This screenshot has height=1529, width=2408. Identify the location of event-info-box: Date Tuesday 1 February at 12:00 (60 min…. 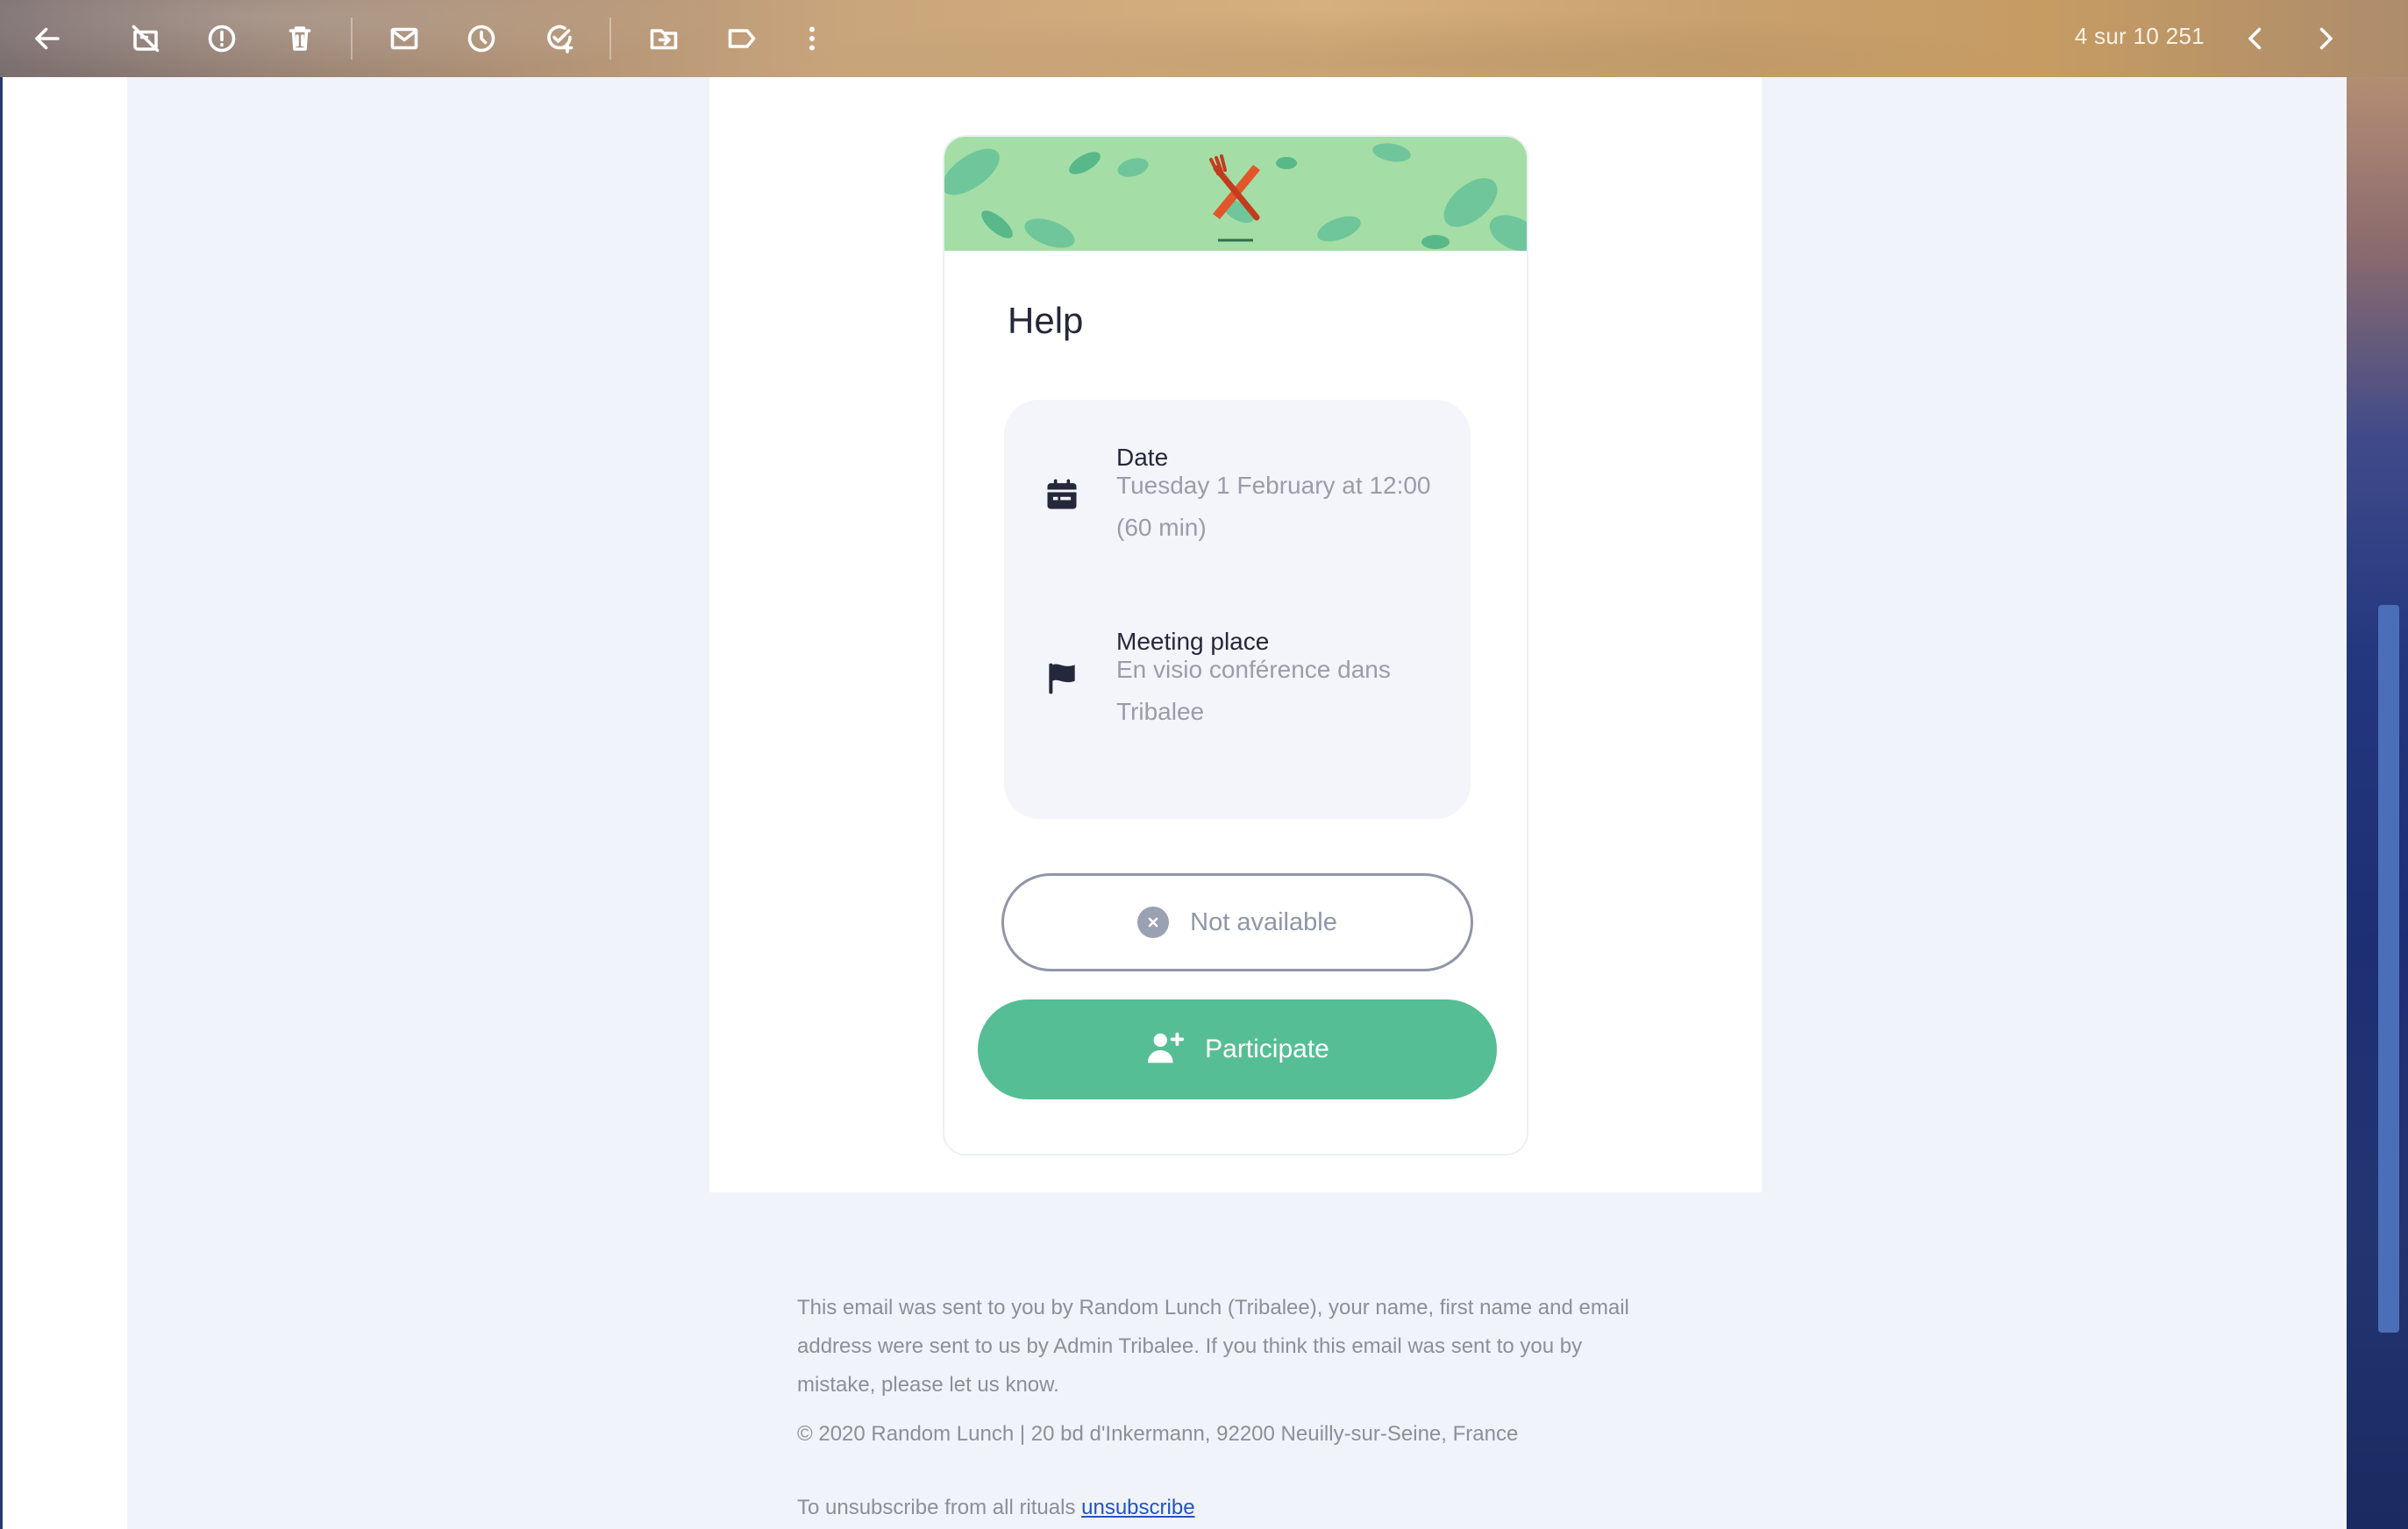
(1237, 609).